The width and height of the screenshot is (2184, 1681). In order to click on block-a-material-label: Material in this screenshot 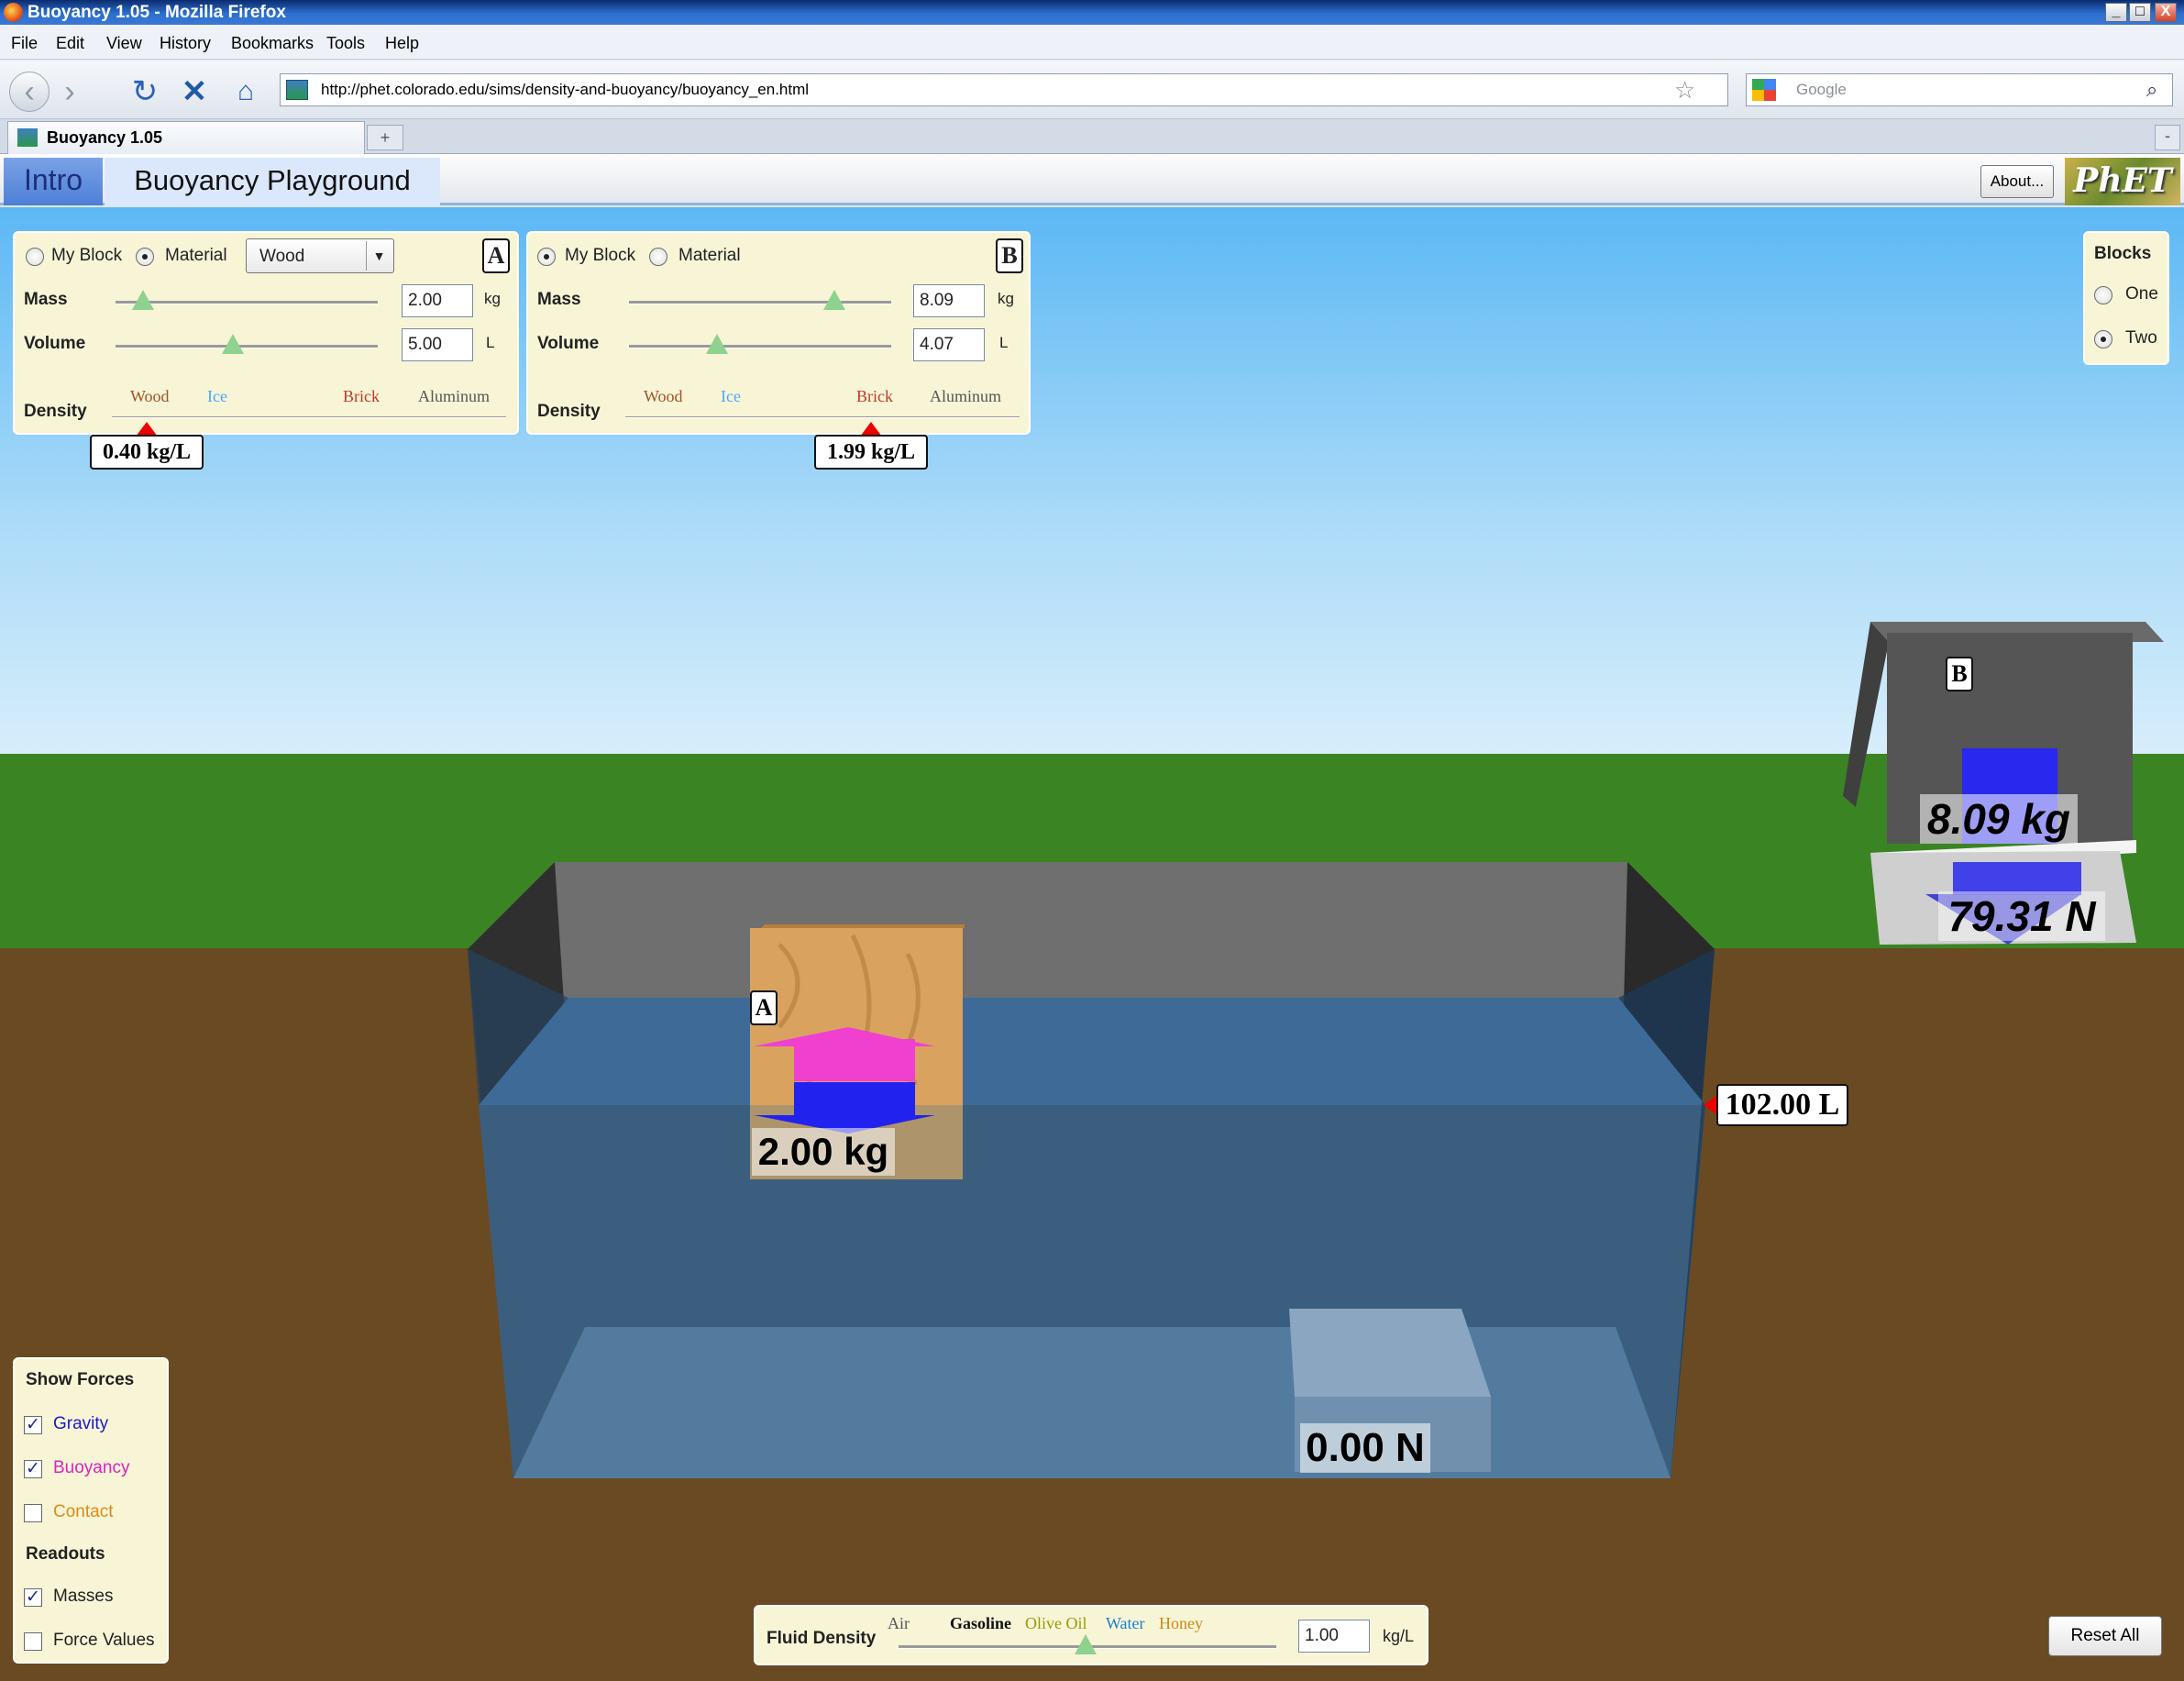, I will do `click(196, 255)`.